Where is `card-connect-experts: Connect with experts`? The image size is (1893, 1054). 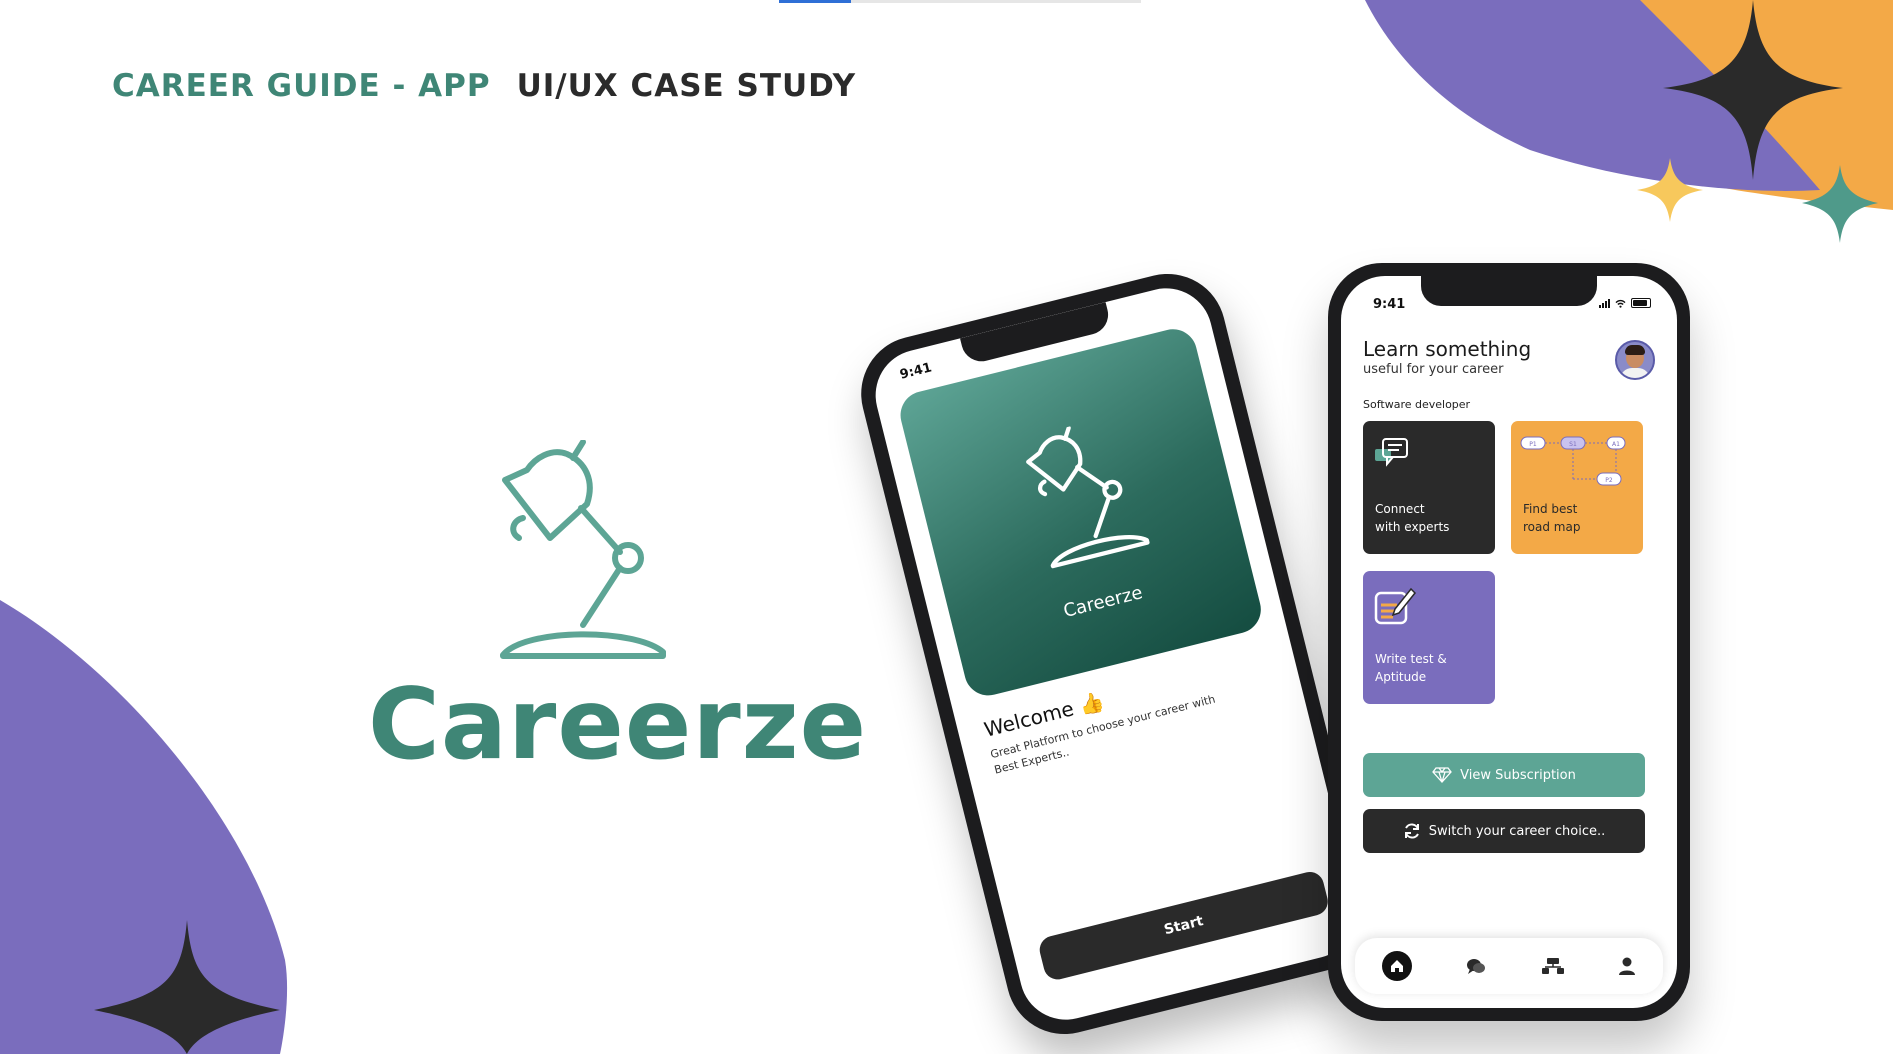
card-connect-experts: Connect with experts is located at coordinates (1429, 487).